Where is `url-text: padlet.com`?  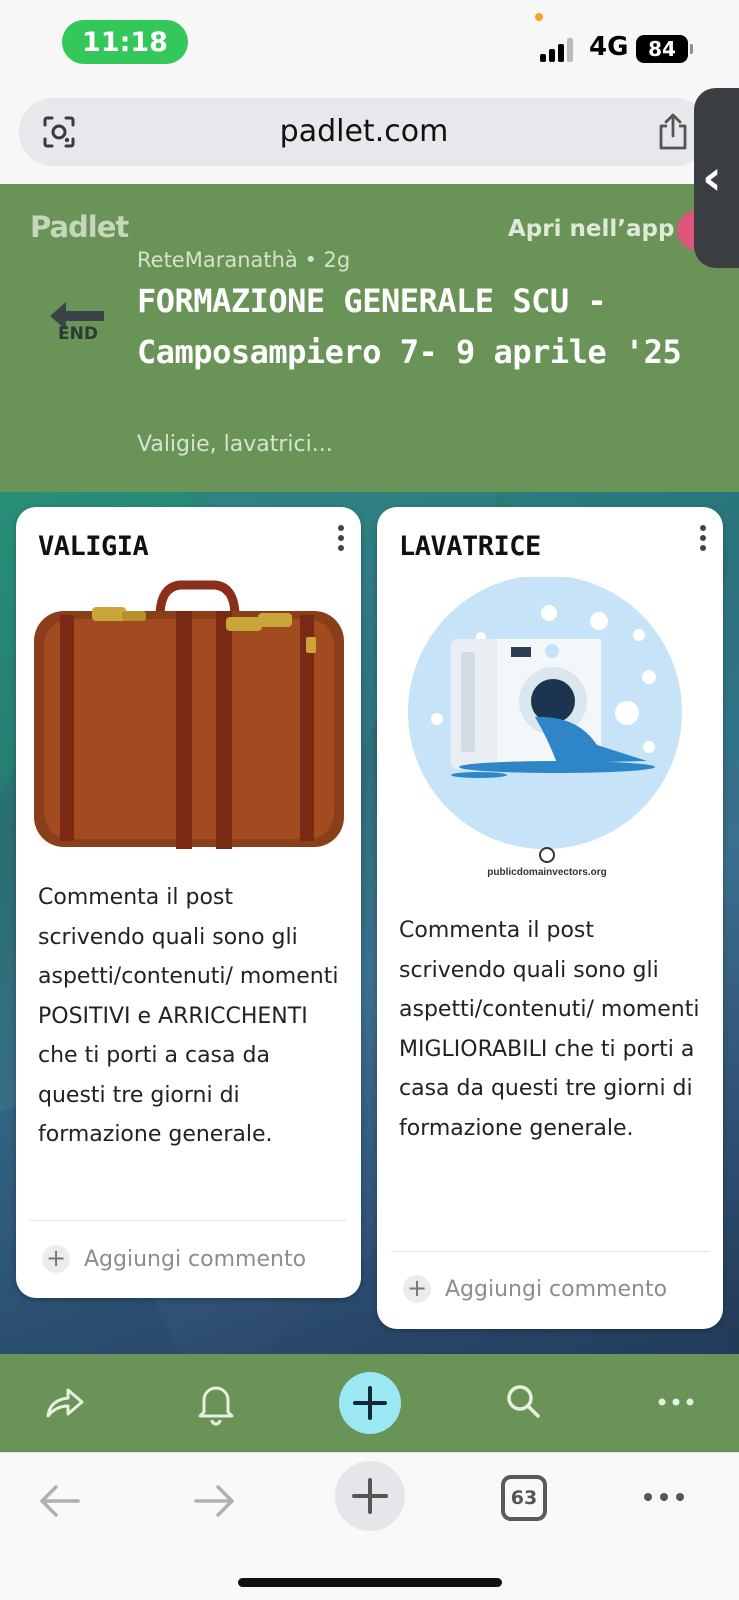 url-text: padlet.com is located at coordinates (364, 131).